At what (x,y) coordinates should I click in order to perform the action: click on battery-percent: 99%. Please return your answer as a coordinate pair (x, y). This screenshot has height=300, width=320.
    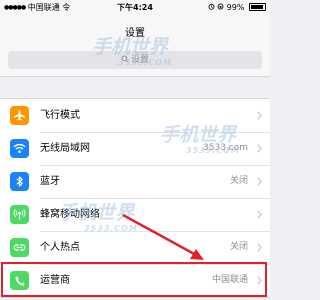
    Looking at the image, I should click on (235, 7).